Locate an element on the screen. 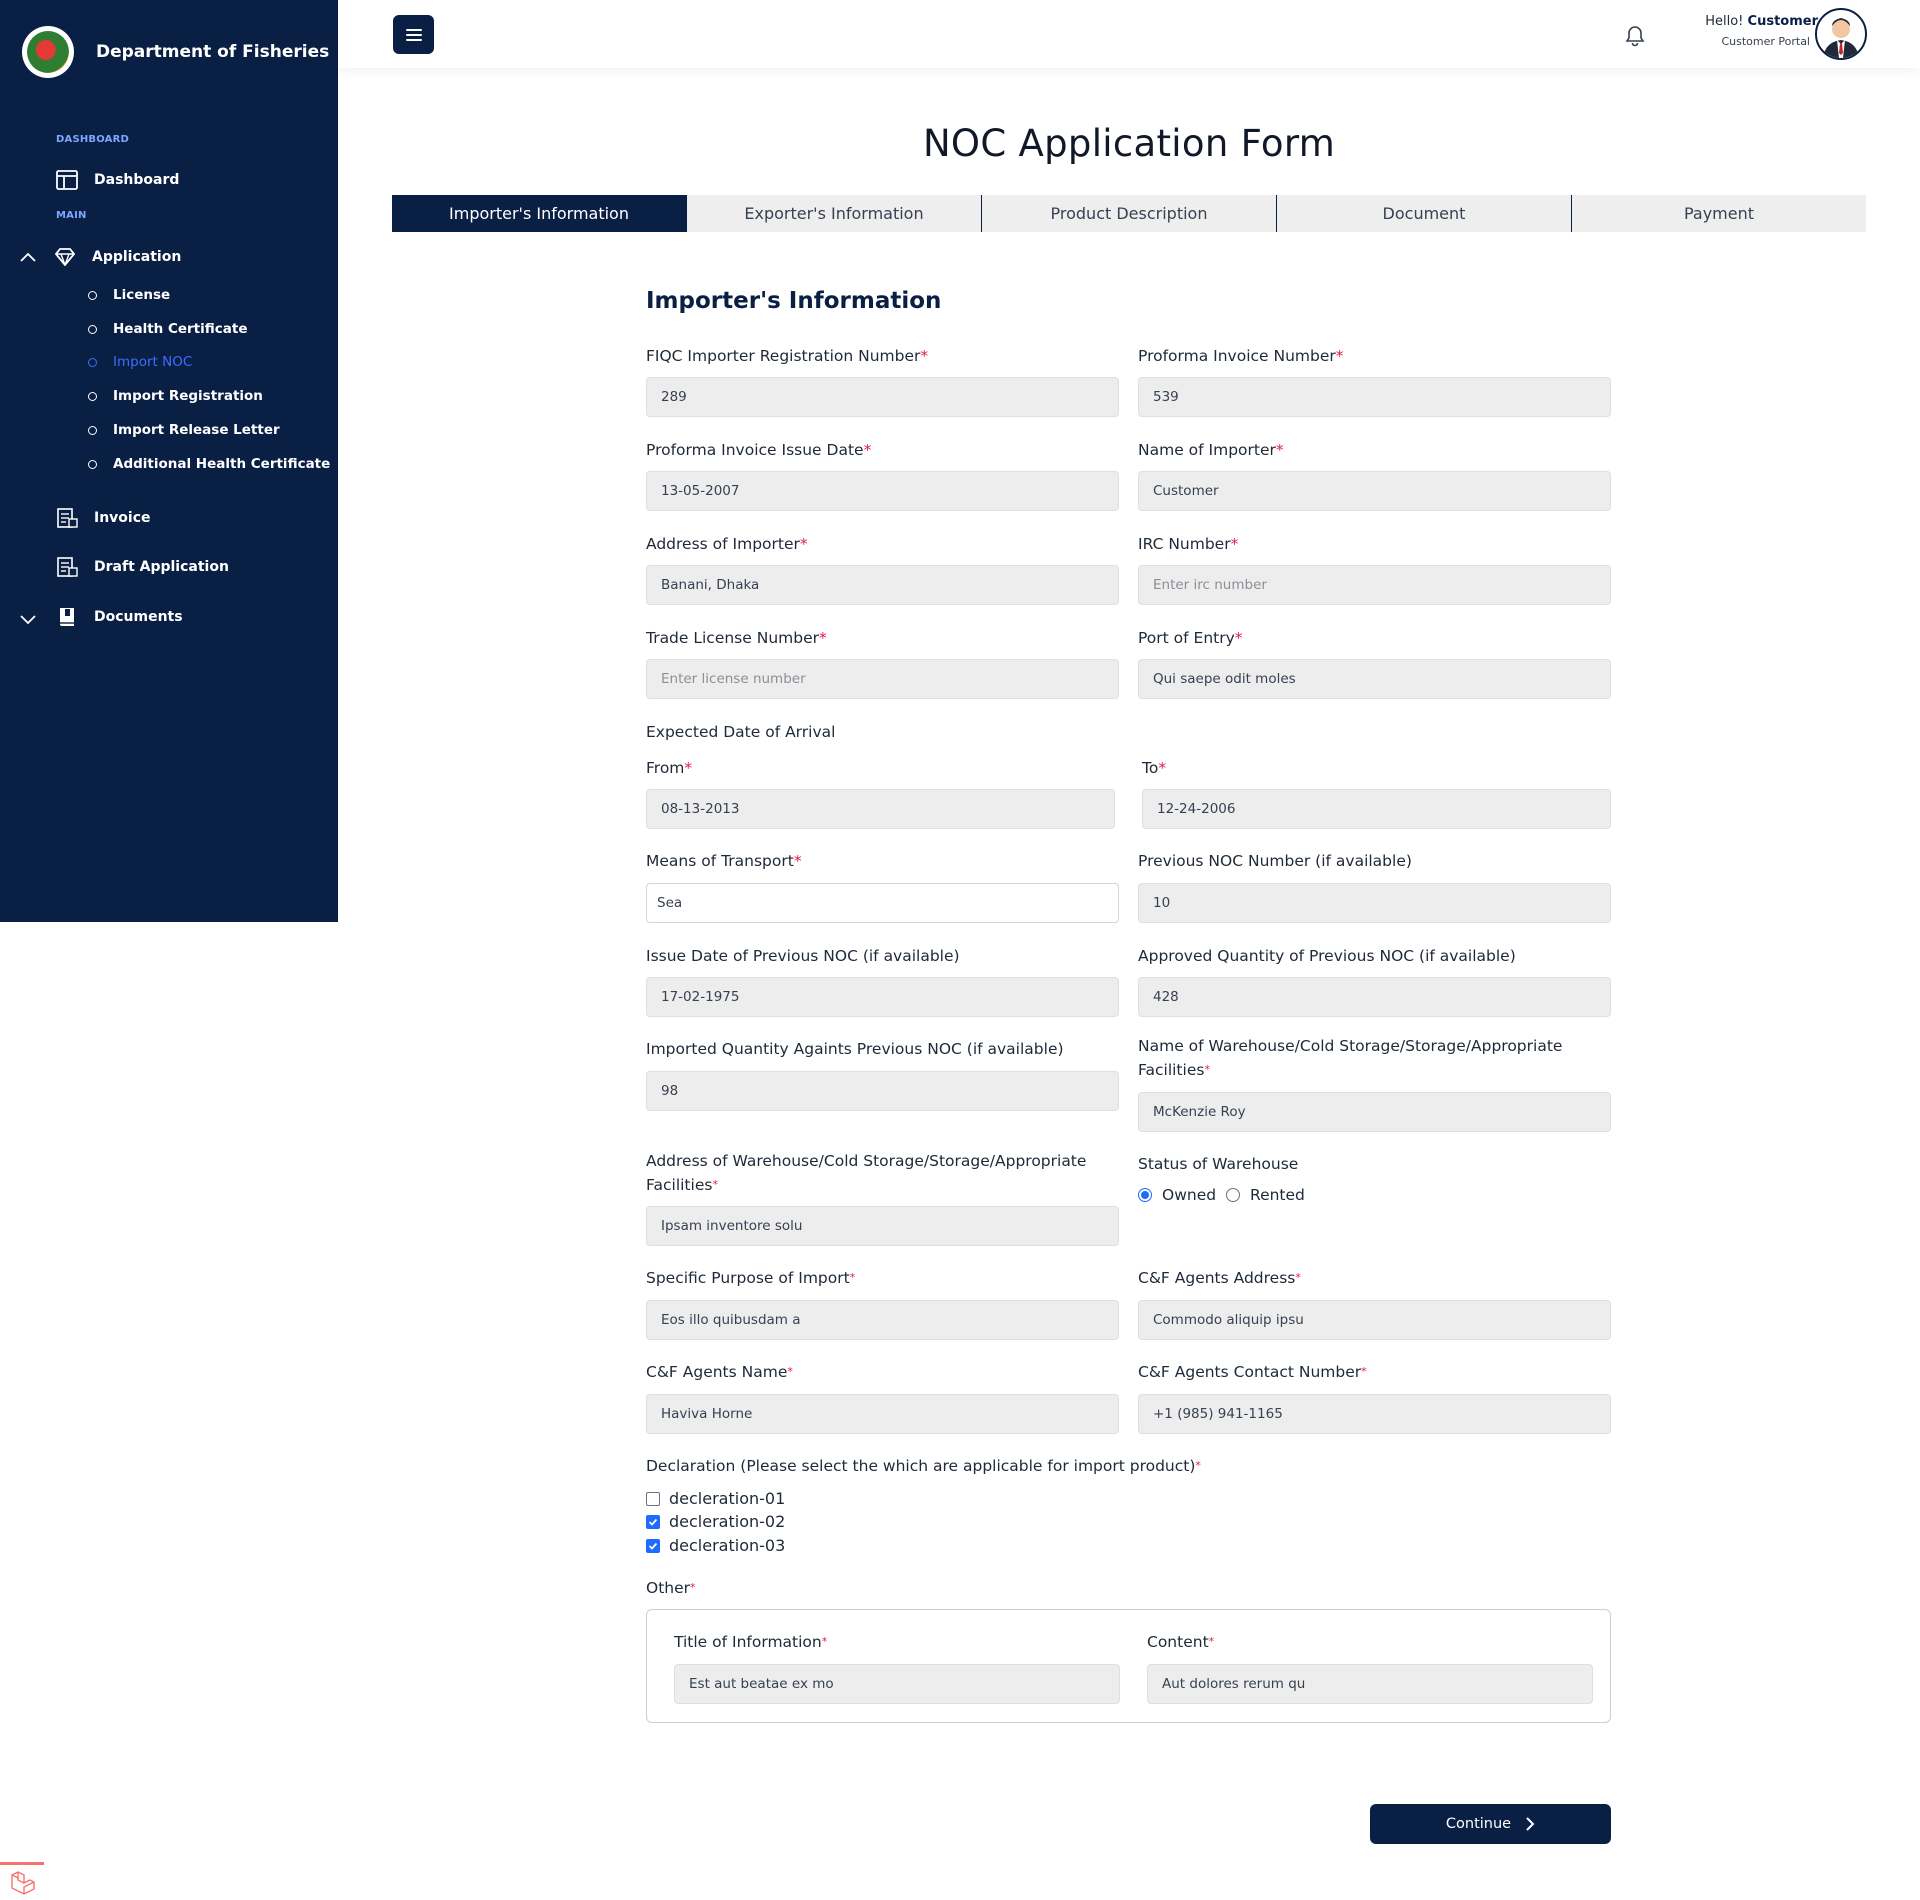 The width and height of the screenshot is (1920, 1900). cf-address-input: Commodo aliquip ipsu is located at coordinates (1374, 1320).